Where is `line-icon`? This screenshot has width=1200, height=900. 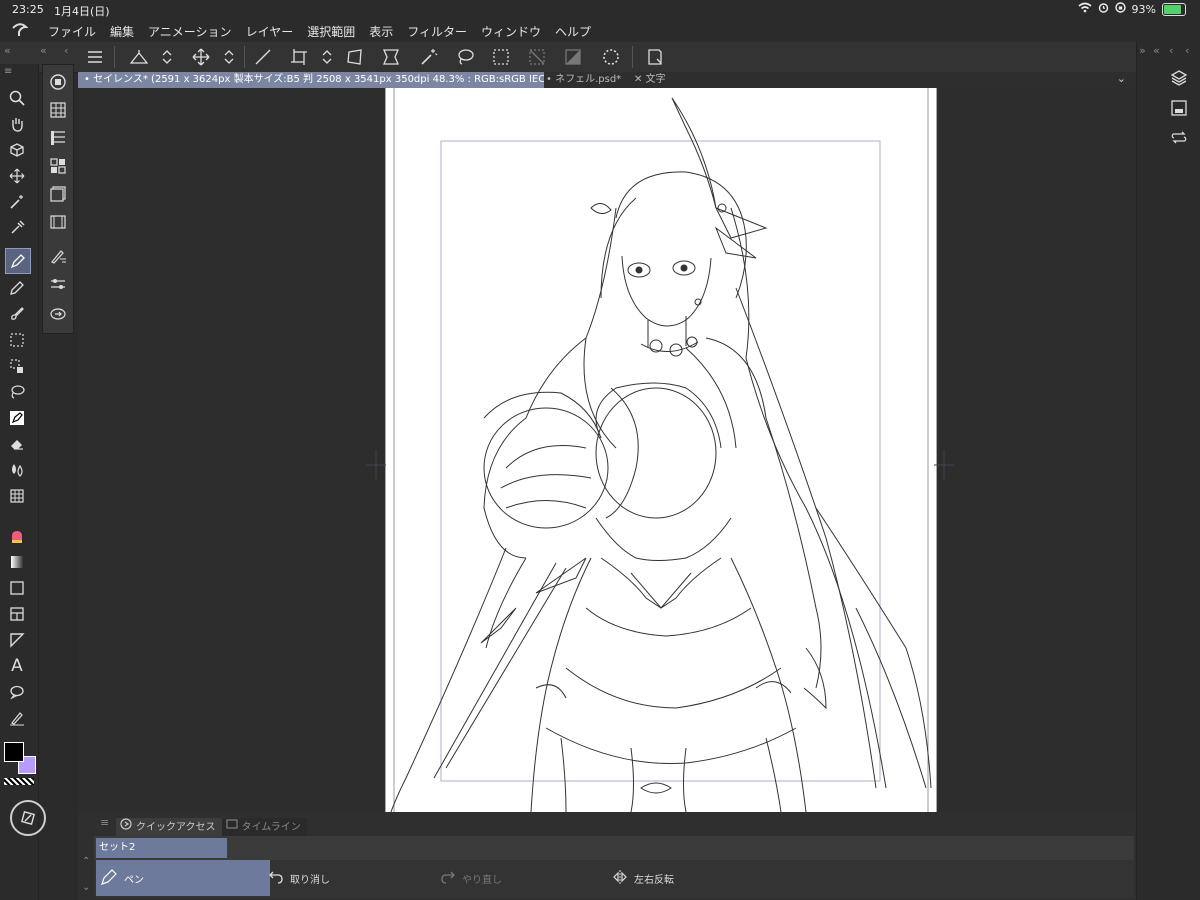
line-icon is located at coordinates (263, 57).